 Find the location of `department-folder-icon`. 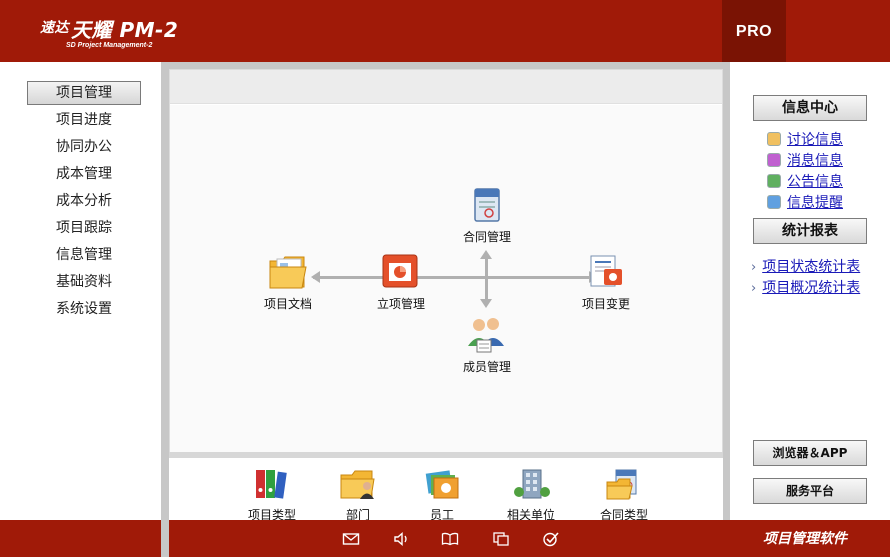

department-folder-icon is located at coordinates (357, 484).